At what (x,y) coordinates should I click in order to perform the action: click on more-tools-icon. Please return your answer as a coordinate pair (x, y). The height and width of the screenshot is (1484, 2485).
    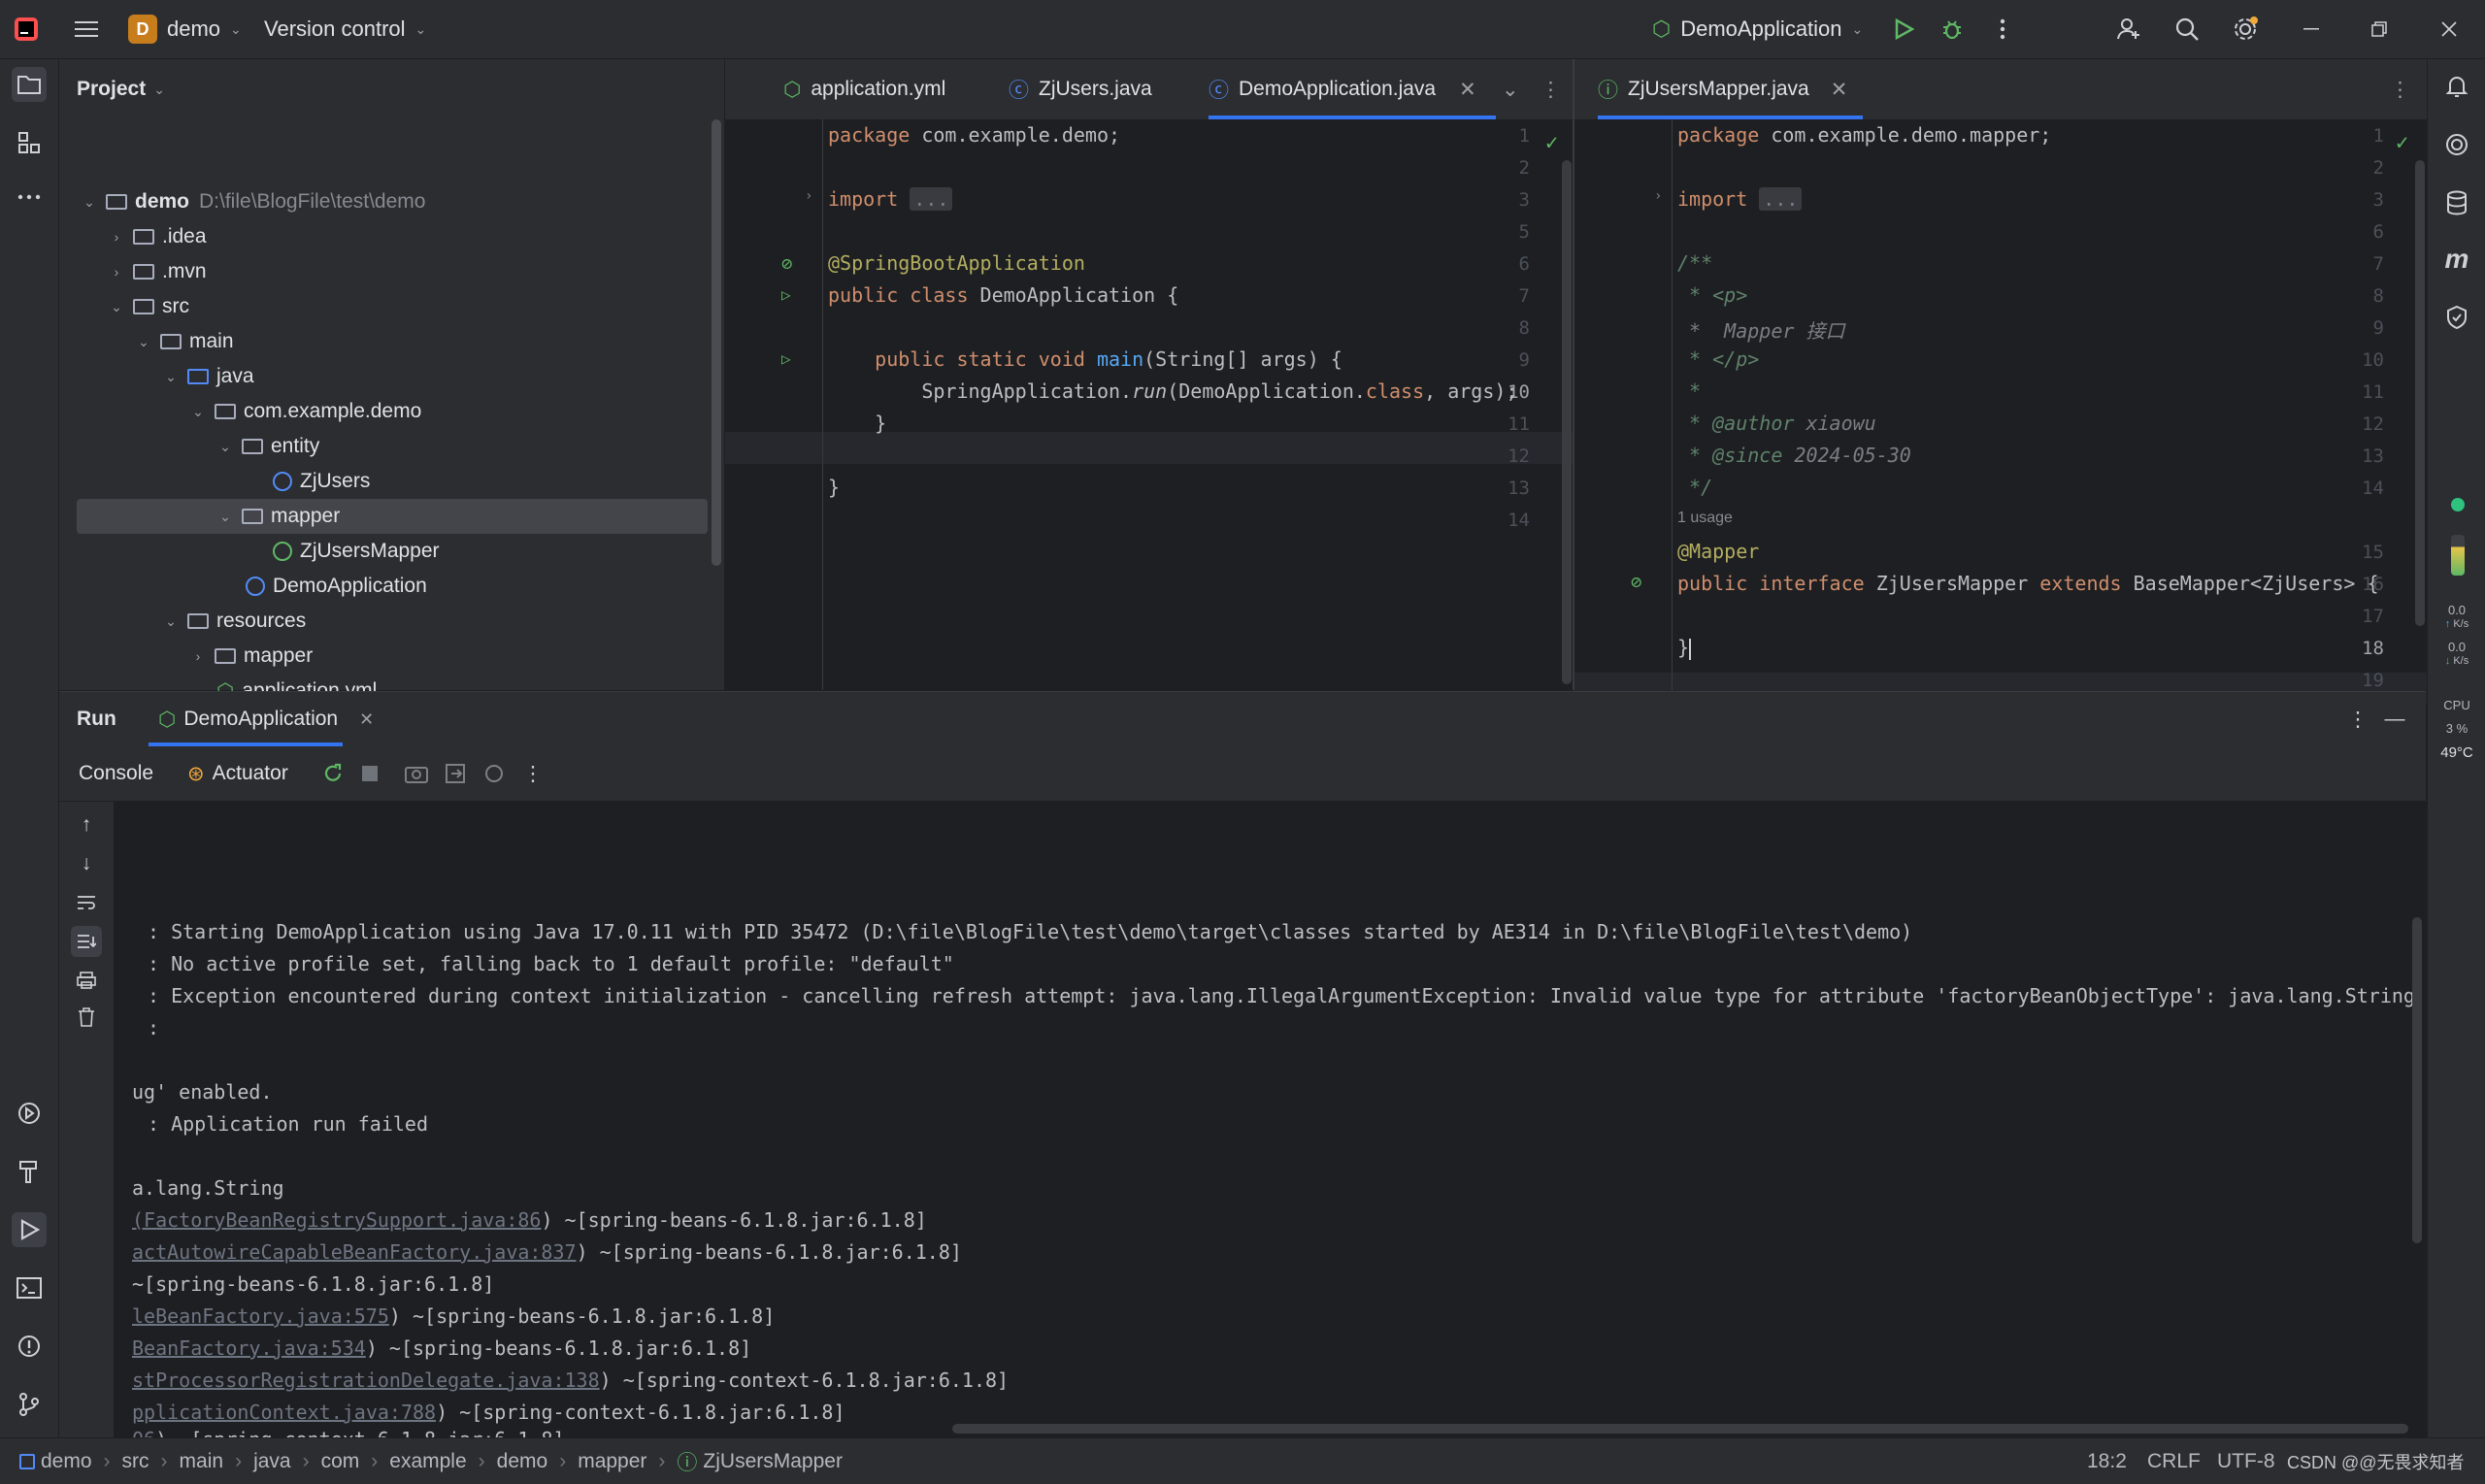
    Looking at the image, I should click on (30, 197).